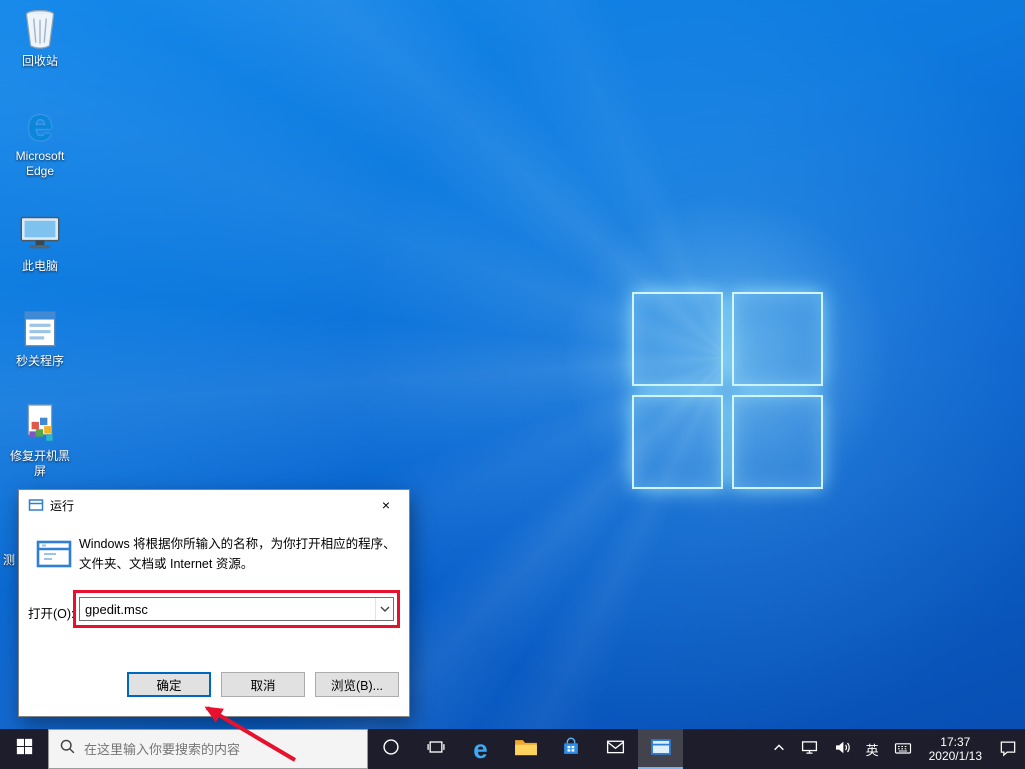  I want to click on speaker-icon, so click(842, 749).